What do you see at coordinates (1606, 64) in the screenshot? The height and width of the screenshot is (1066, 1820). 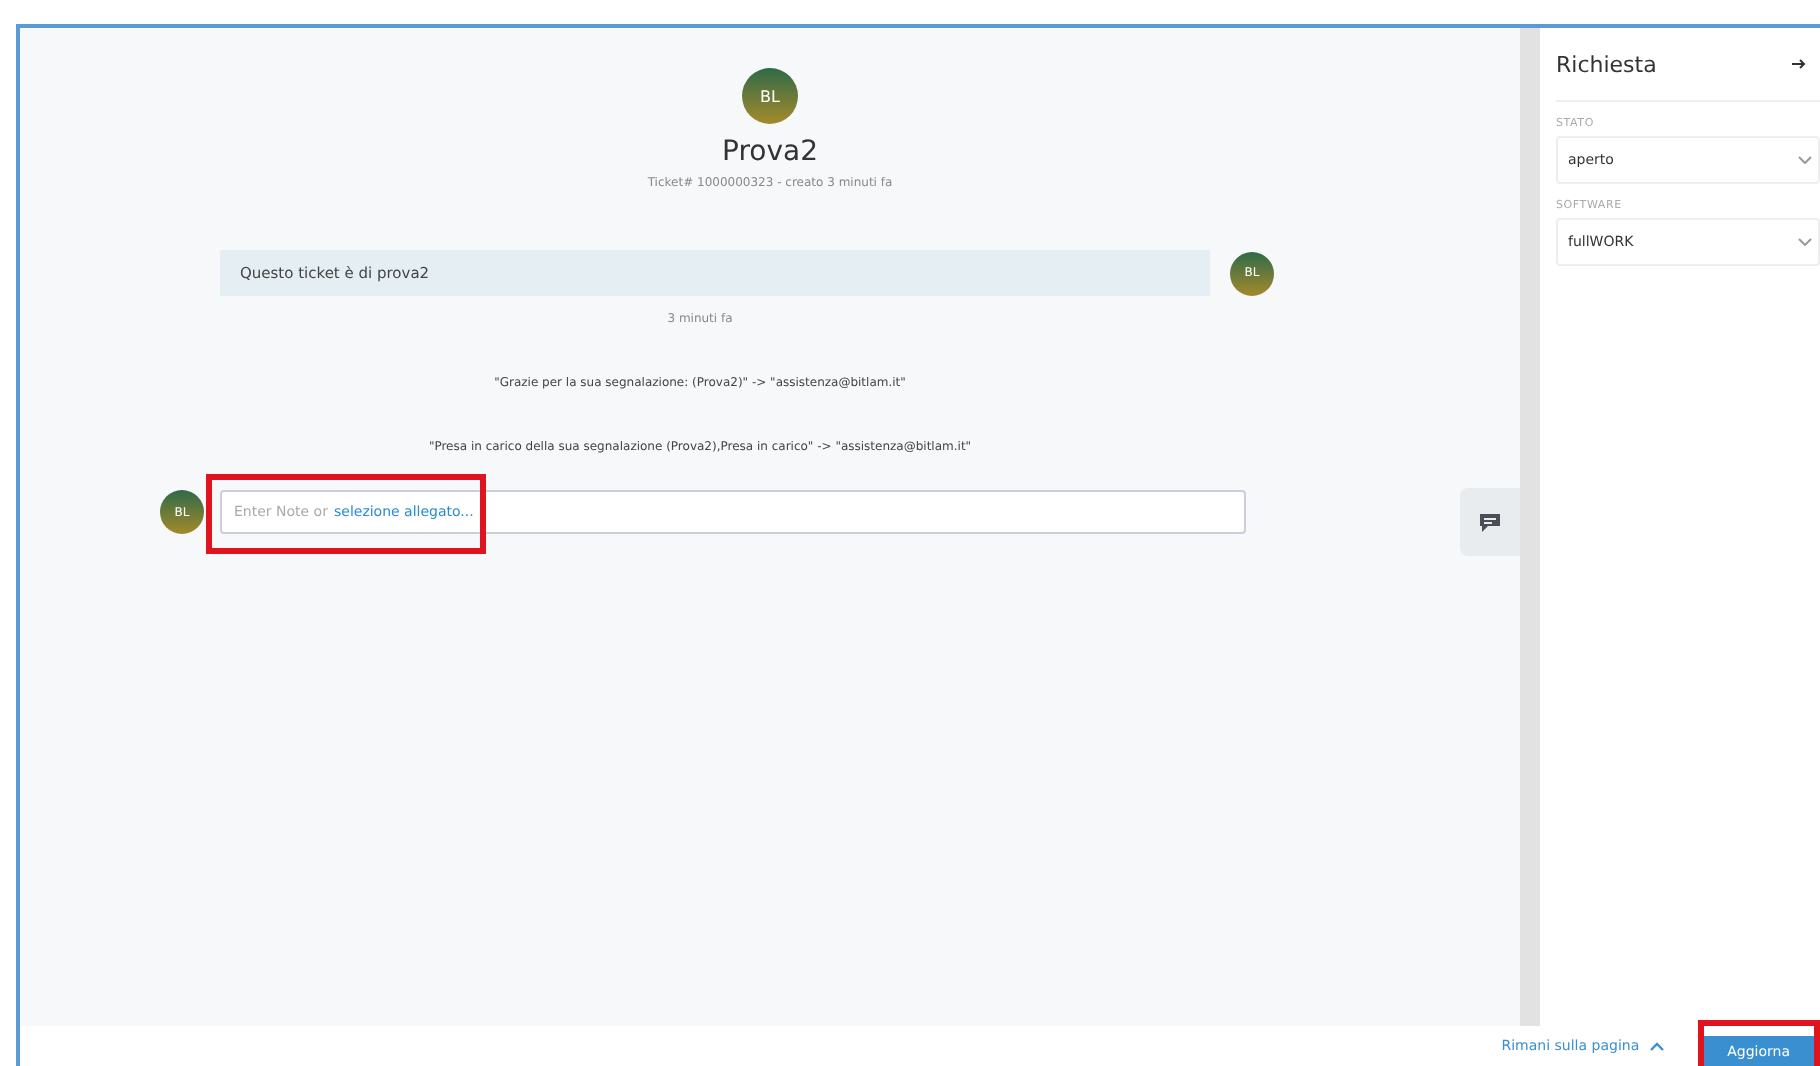 I see `sidebar-title: Richiesta` at bounding box center [1606, 64].